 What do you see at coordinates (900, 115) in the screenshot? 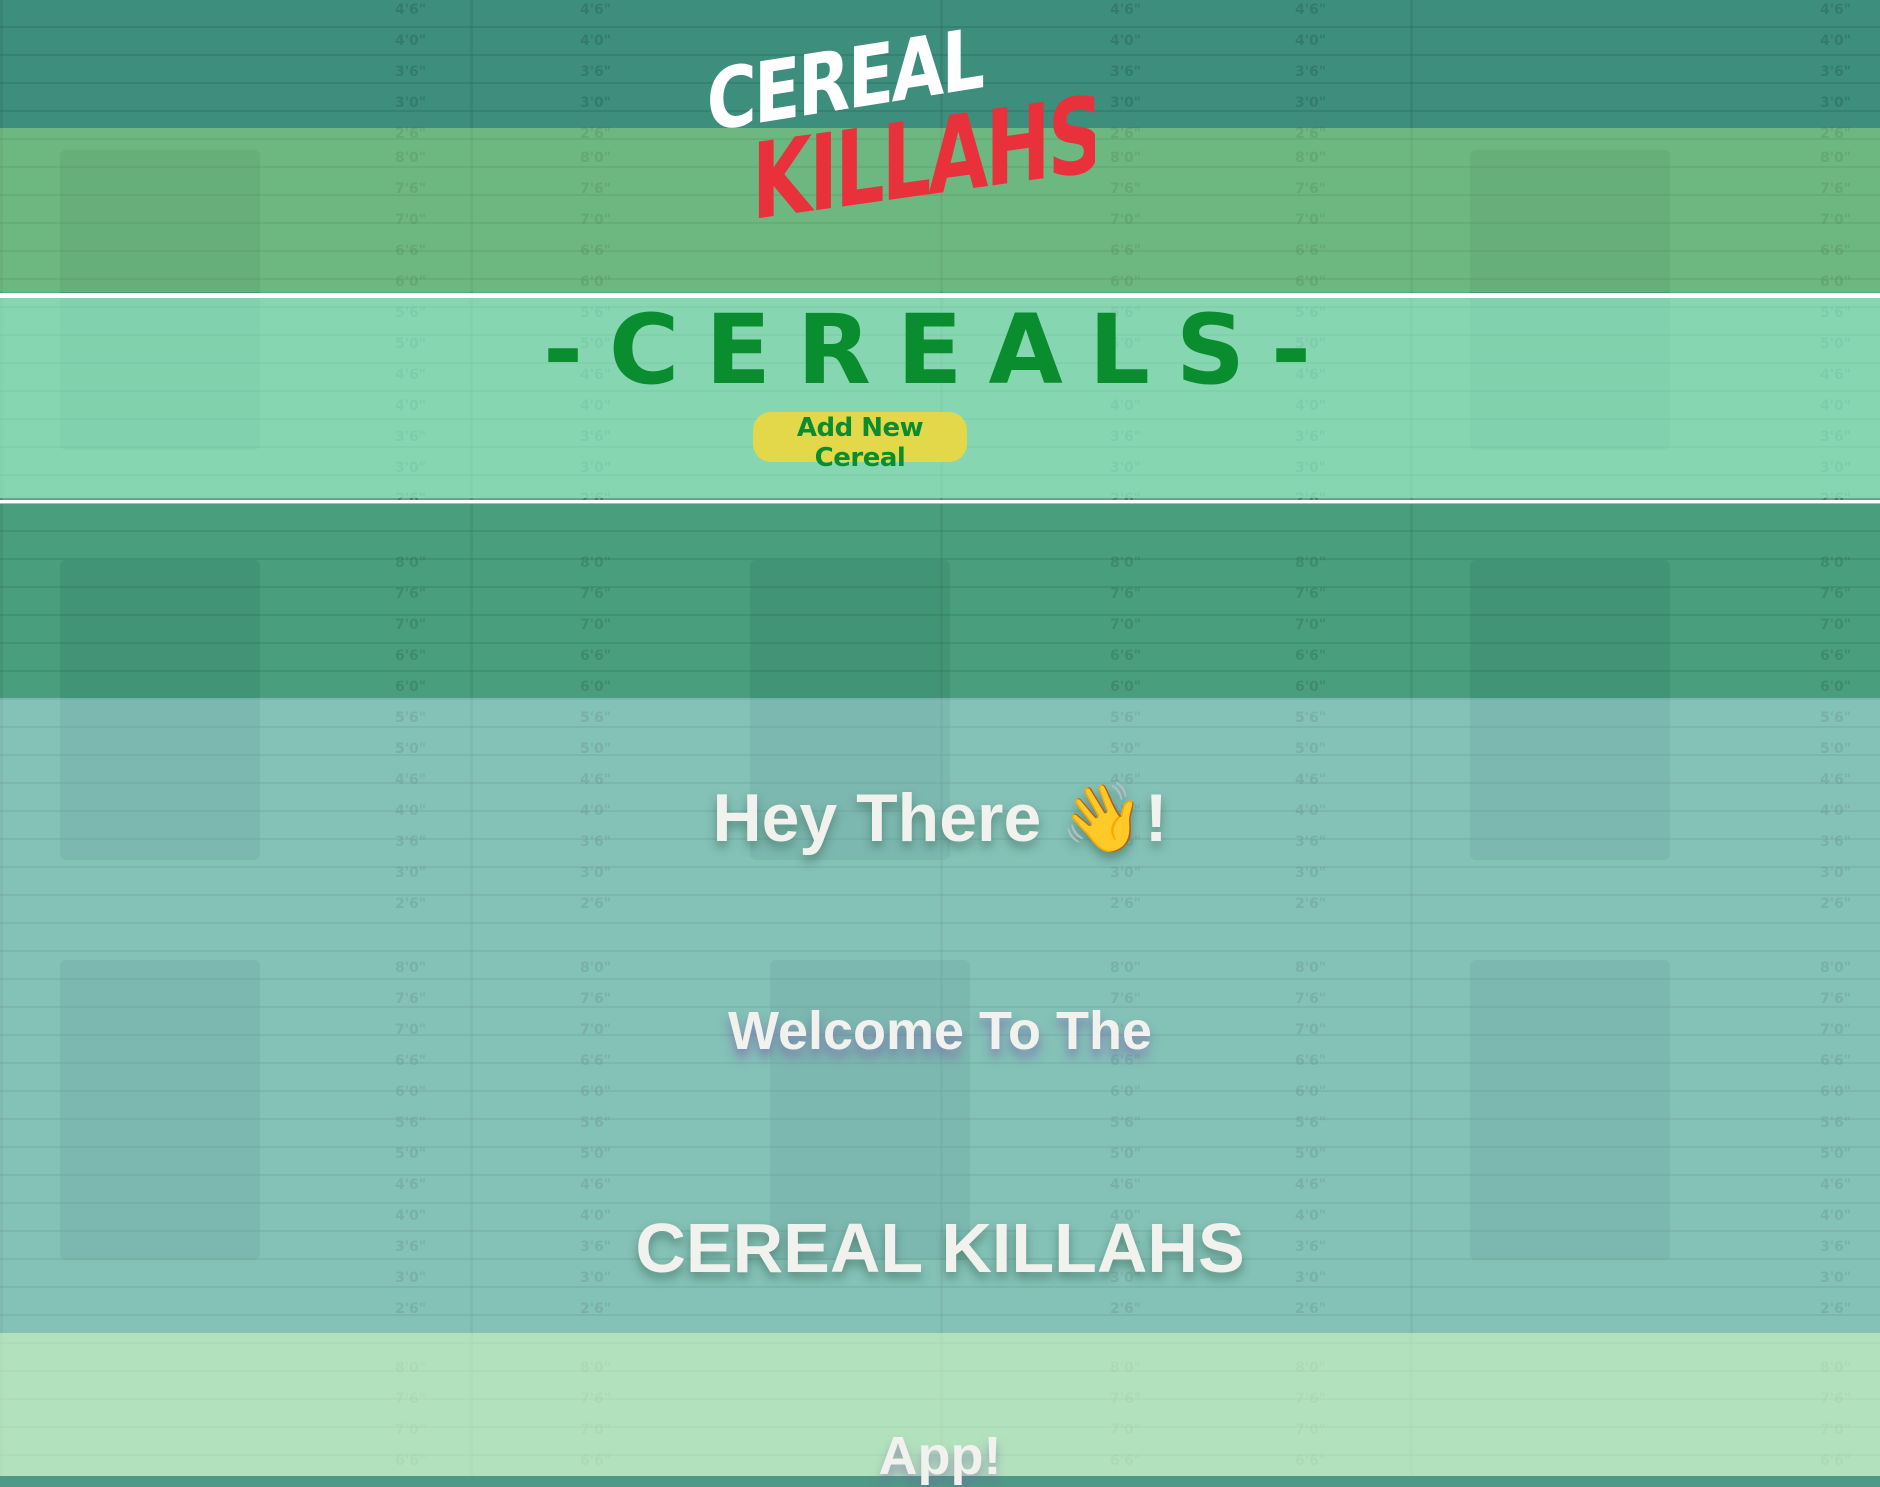
I see `cereal-killahs-logo: CEREAL KILLAHS` at bounding box center [900, 115].